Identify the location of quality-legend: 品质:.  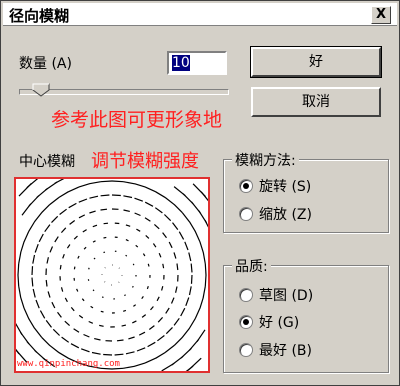
(251, 266).